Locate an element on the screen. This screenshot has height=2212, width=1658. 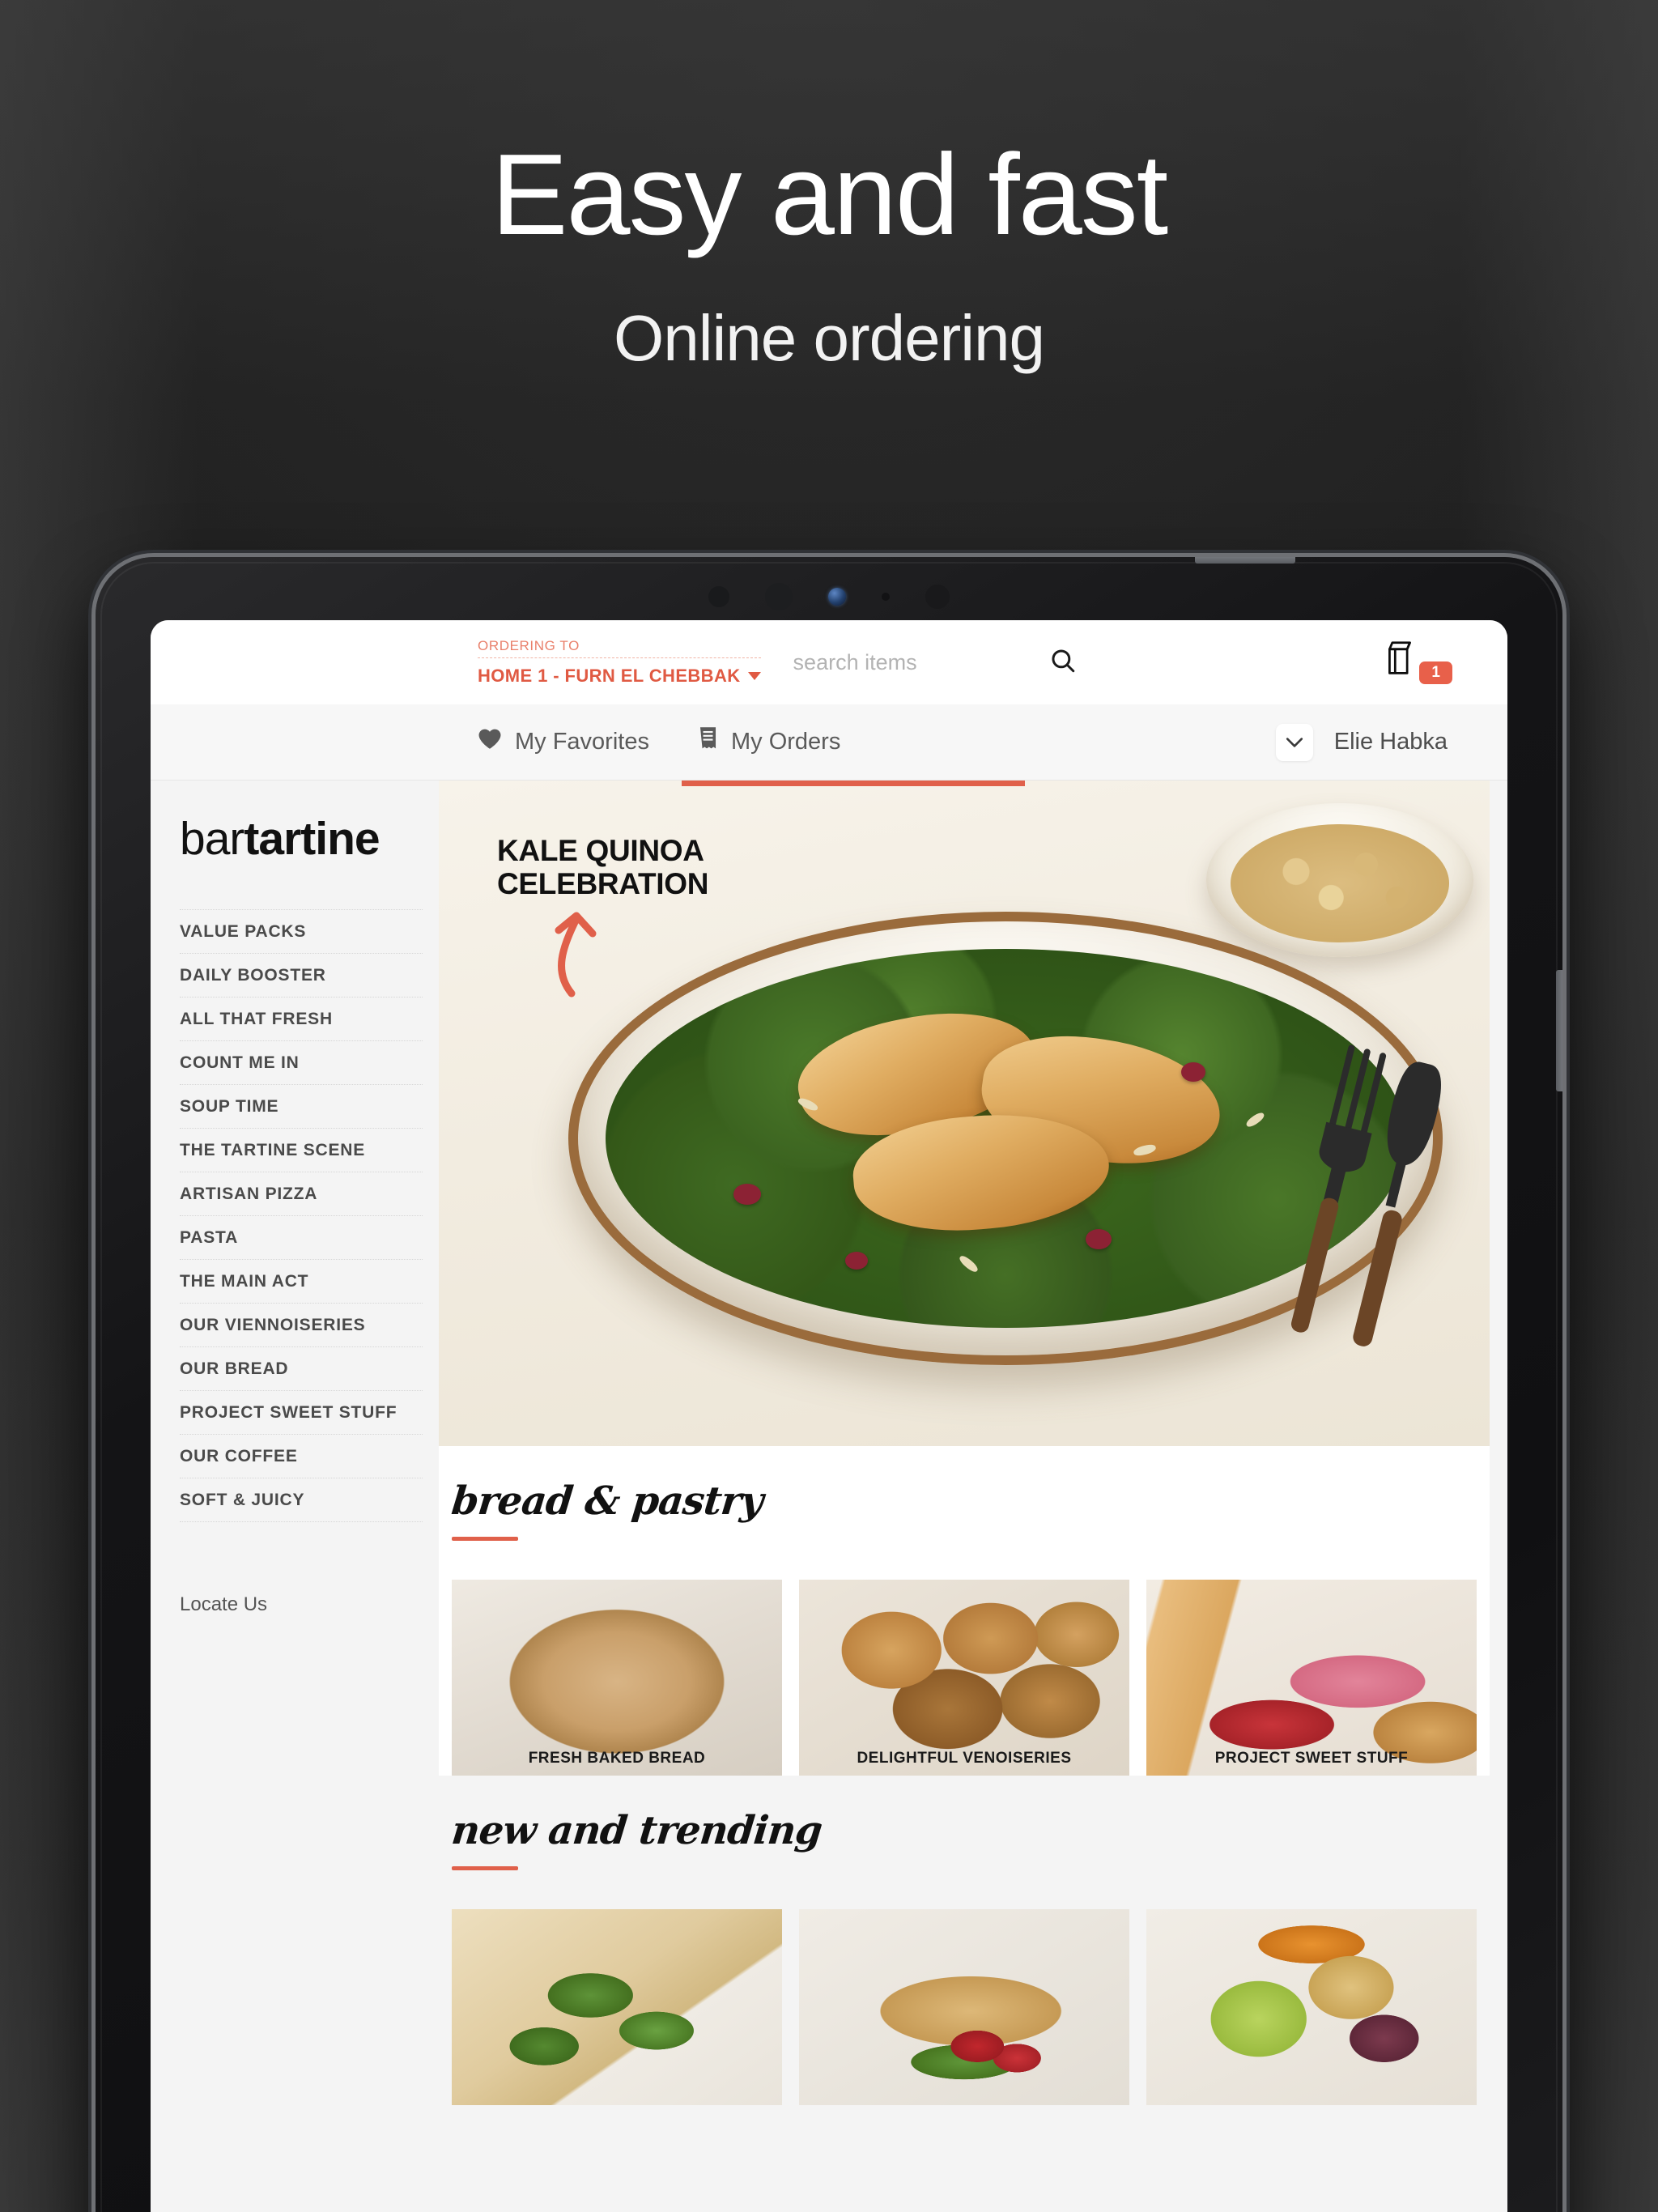
face-sensor-icon is located at coordinates (937, 597).